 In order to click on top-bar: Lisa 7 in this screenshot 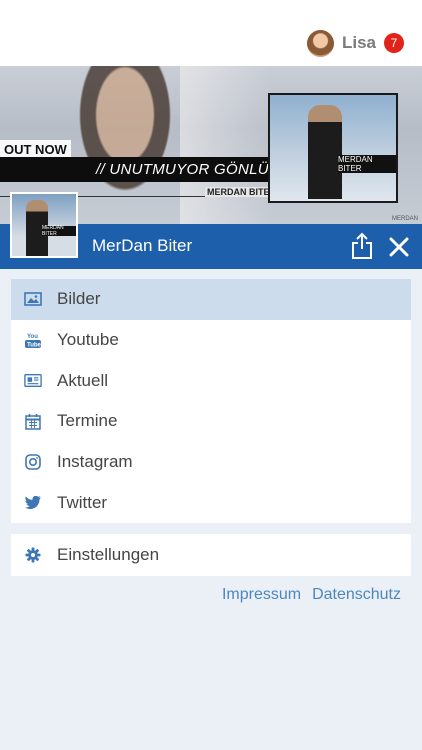, I will do `click(211, 33)`.